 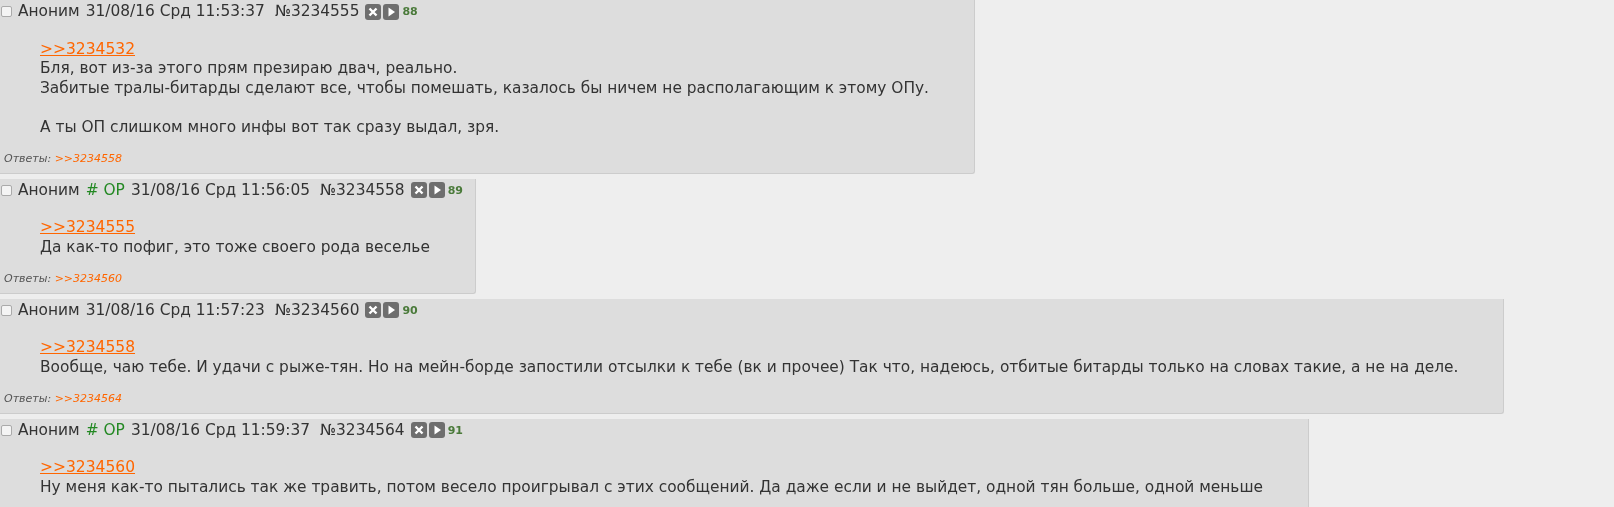 I want to click on message-text: Забитые тралы-битарды сделают все, чтобы помешать, казалось бы ничем не располагающим к этому ОПу., so click(x=484, y=88).